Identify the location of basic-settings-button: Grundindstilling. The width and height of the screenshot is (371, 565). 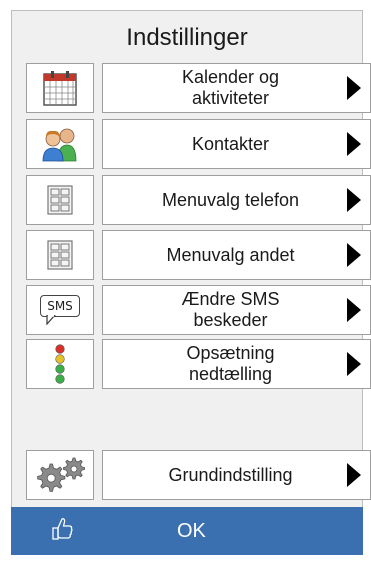
(236, 475).